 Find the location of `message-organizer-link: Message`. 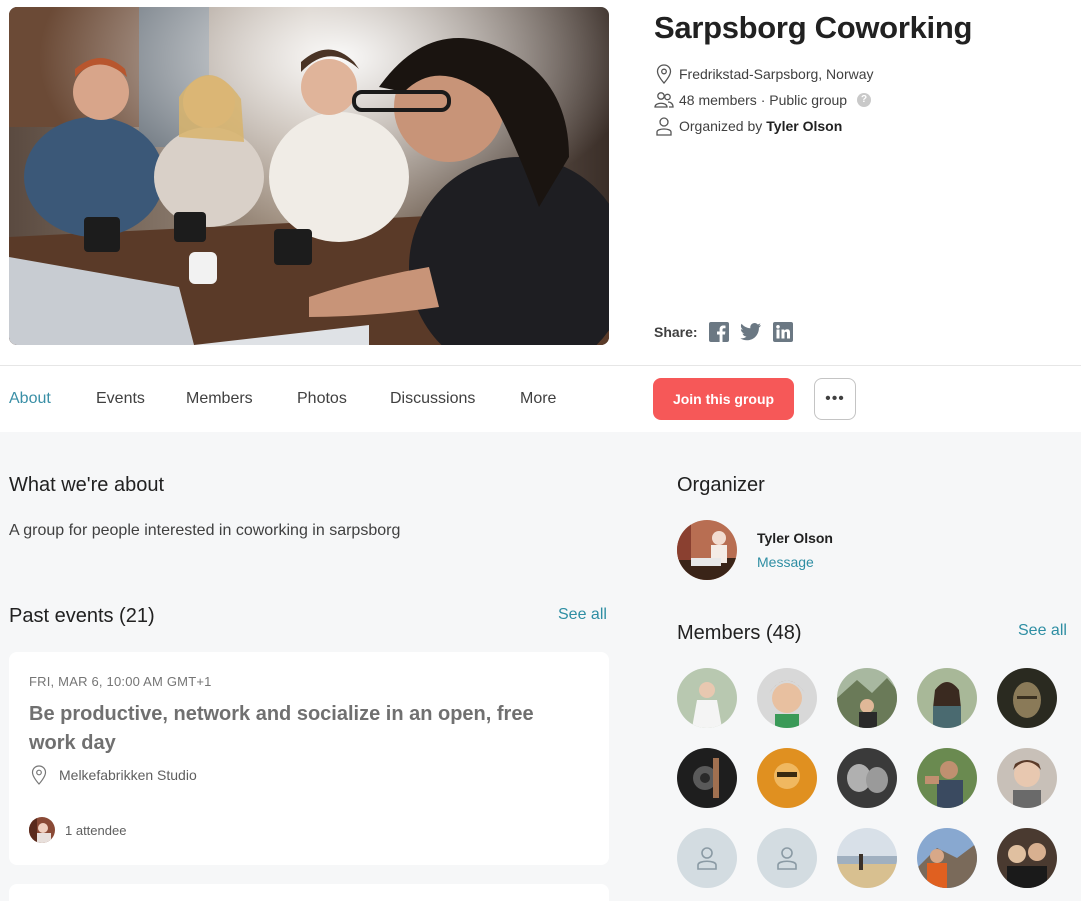

message-organizer-link: Message is located at coordinates (785, 562).